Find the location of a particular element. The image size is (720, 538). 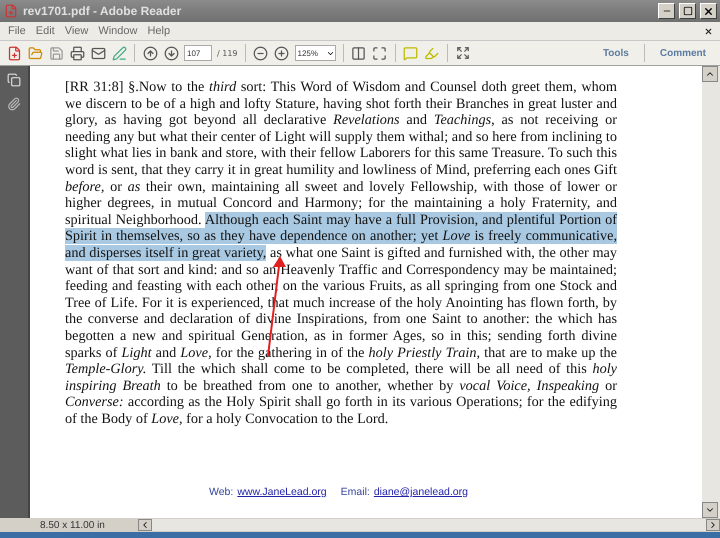

previous-page-icon is located at coordinates (150, 53).